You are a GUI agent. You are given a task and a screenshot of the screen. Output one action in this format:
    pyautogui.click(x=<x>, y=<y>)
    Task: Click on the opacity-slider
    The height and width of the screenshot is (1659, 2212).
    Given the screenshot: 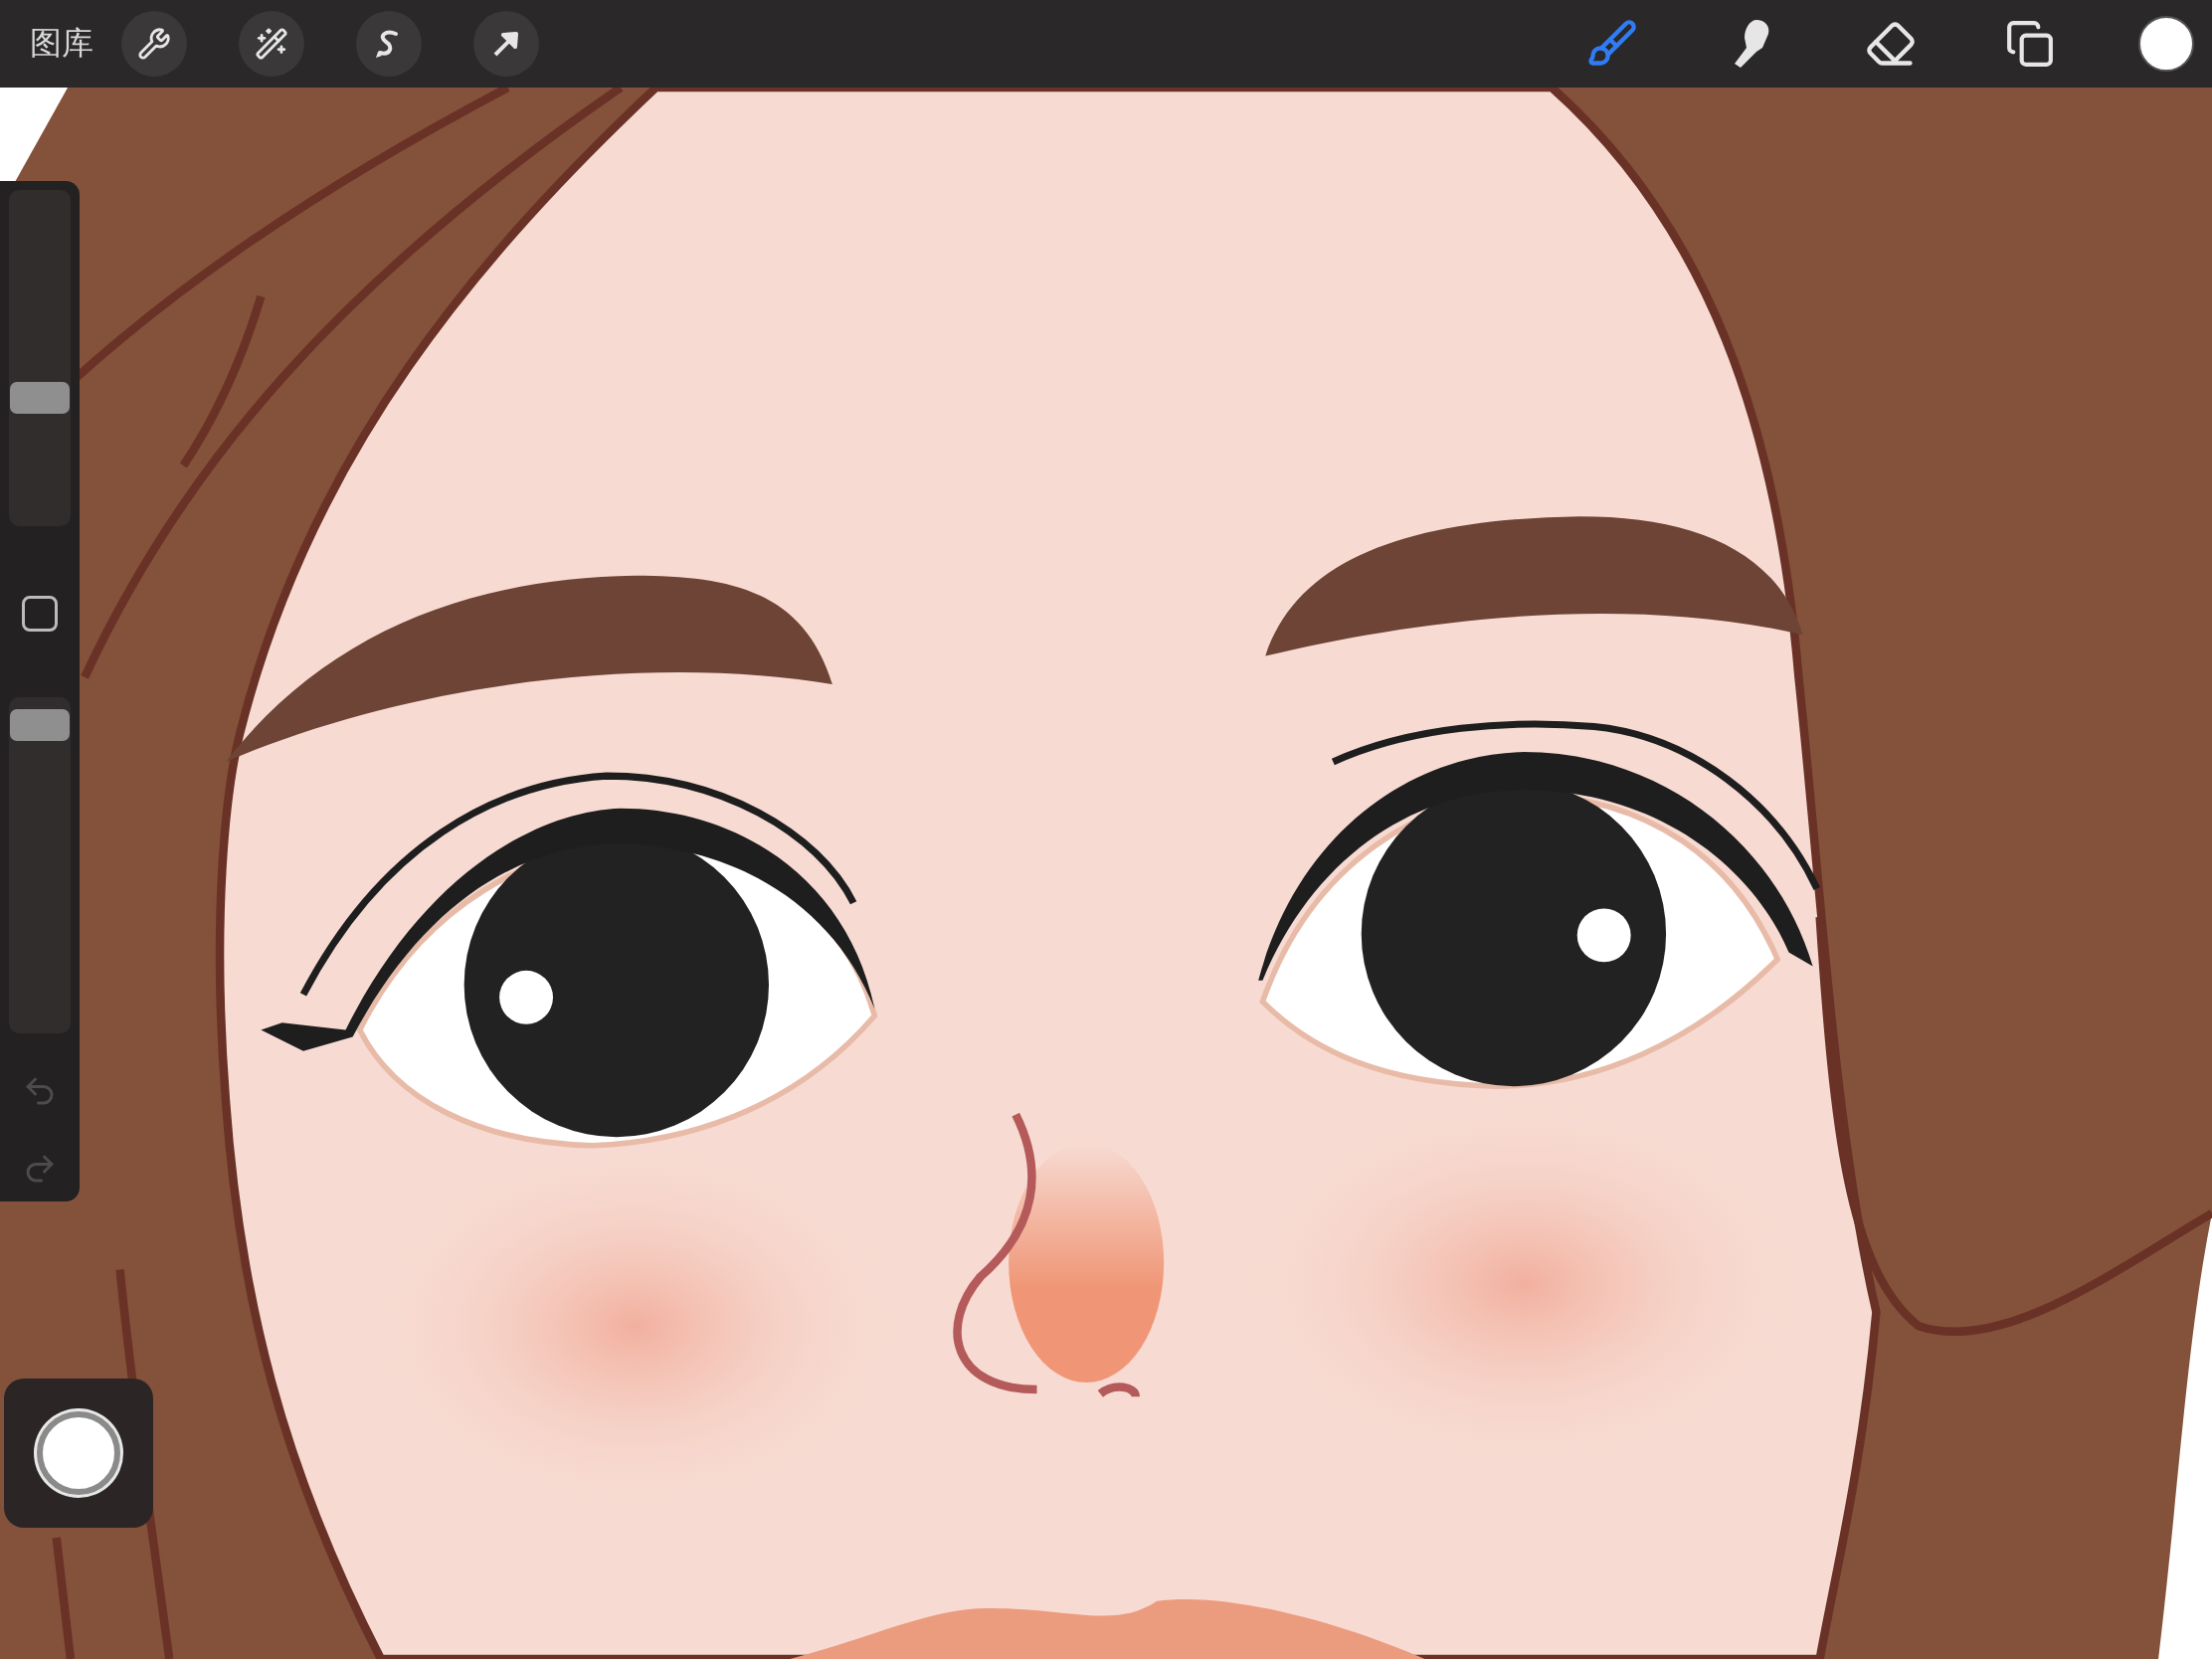 What is the action you would take?
    pyautogui.click(x=40, y=865)
    